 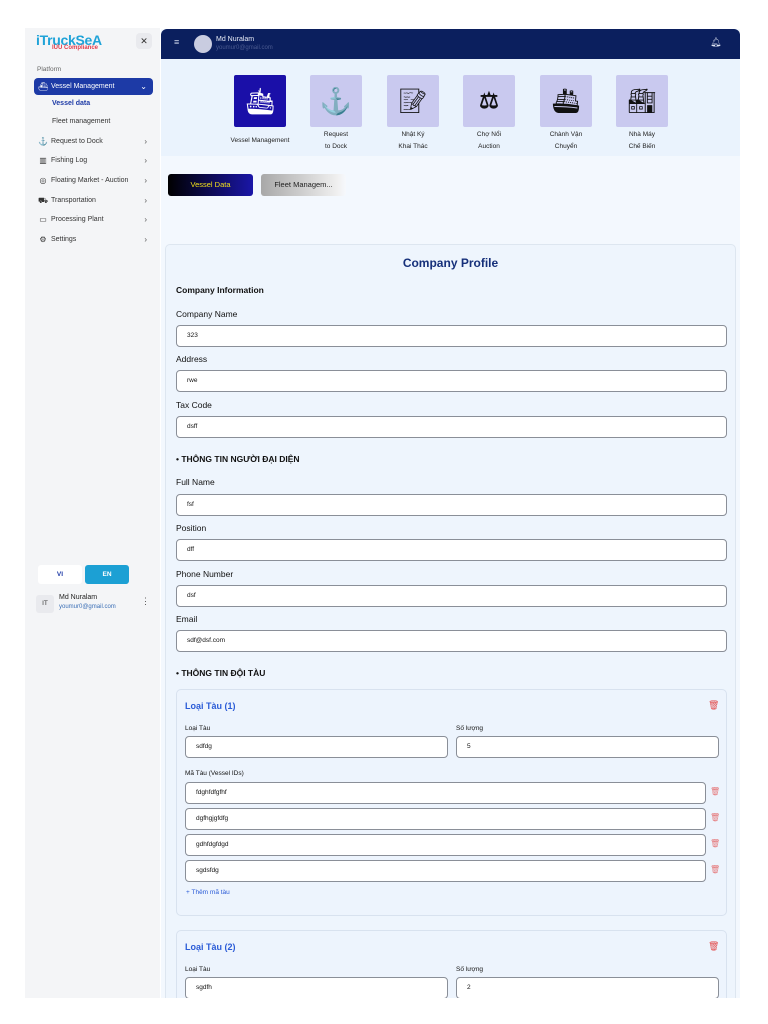 I want to click on ship-icon: 🛳︎, so click(x=260, y=100).